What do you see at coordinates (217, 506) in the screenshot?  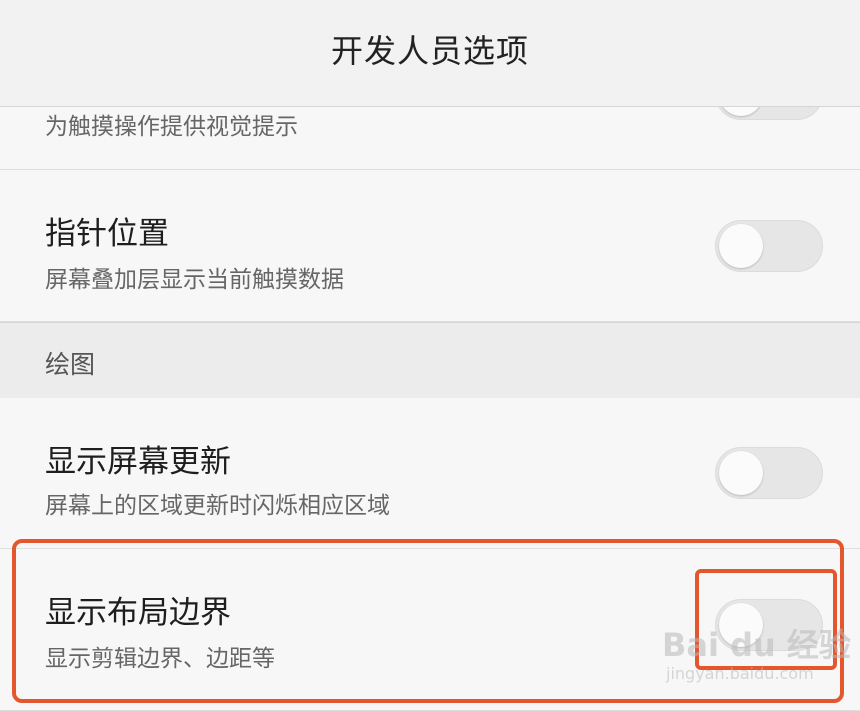 I see `setting-subtitle: 屏幕上的区域更新时闪烁相应区域` at bounding box center [217, 506].